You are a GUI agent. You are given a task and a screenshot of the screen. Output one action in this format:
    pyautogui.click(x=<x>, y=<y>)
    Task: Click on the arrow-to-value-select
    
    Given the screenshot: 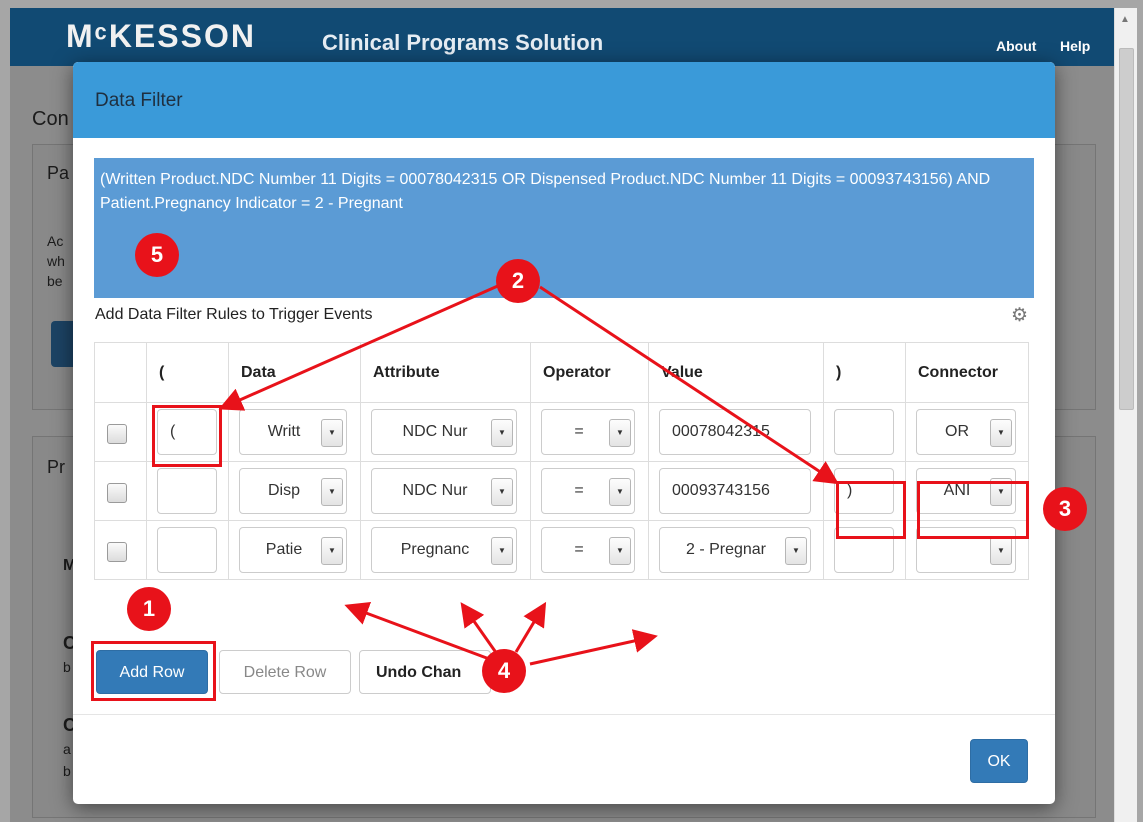 What is the action you would take?
    pyautogui.click(x=593, y=647)
    